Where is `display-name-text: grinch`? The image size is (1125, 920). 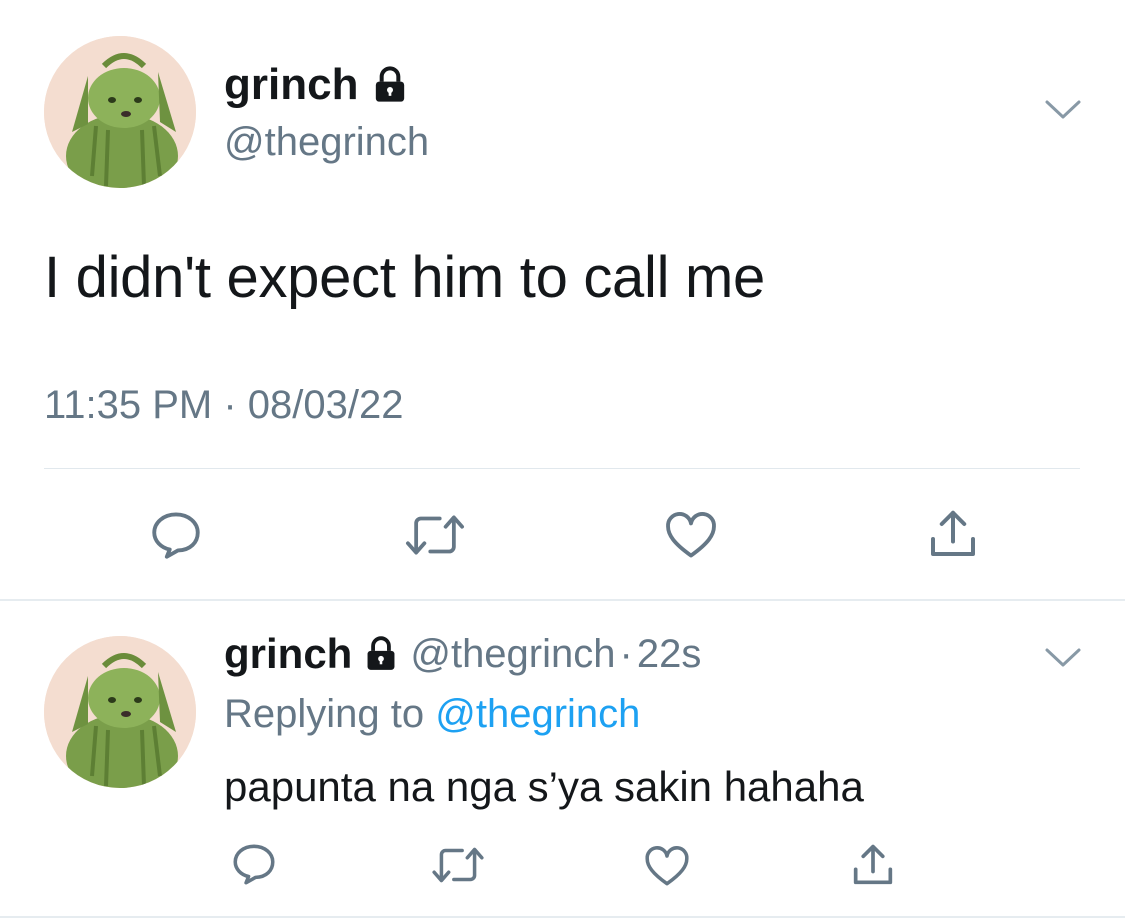
display-name-text: grinch is located at coordinates (291, 84).